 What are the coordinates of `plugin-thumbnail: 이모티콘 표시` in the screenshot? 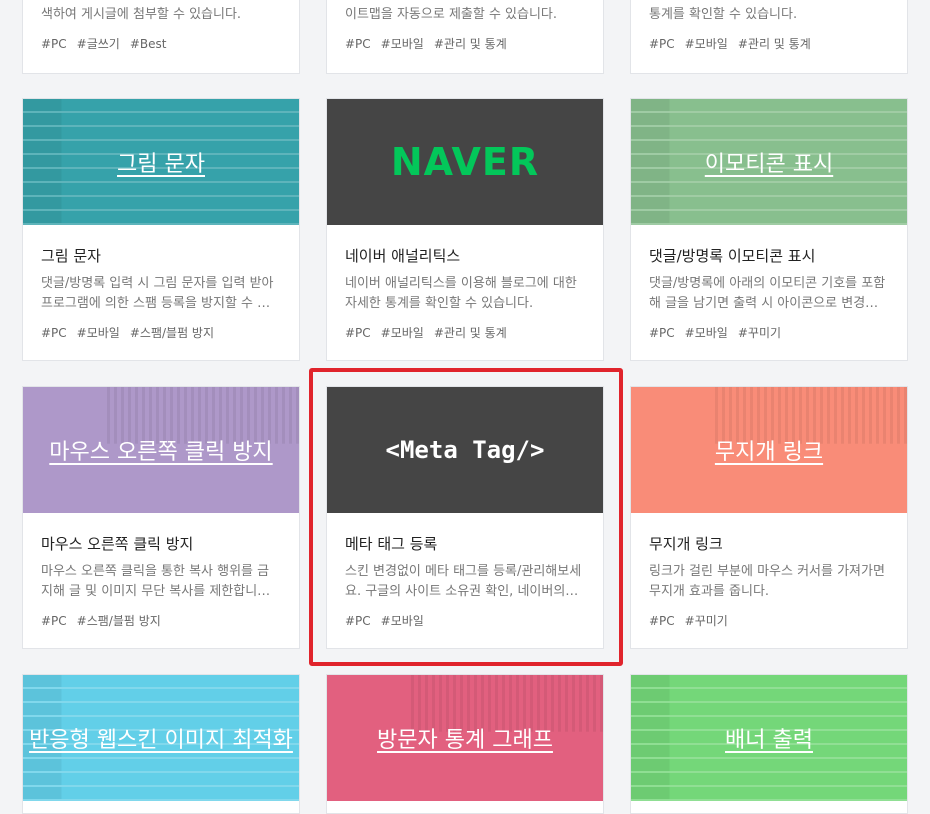 It's located at (769, 162).